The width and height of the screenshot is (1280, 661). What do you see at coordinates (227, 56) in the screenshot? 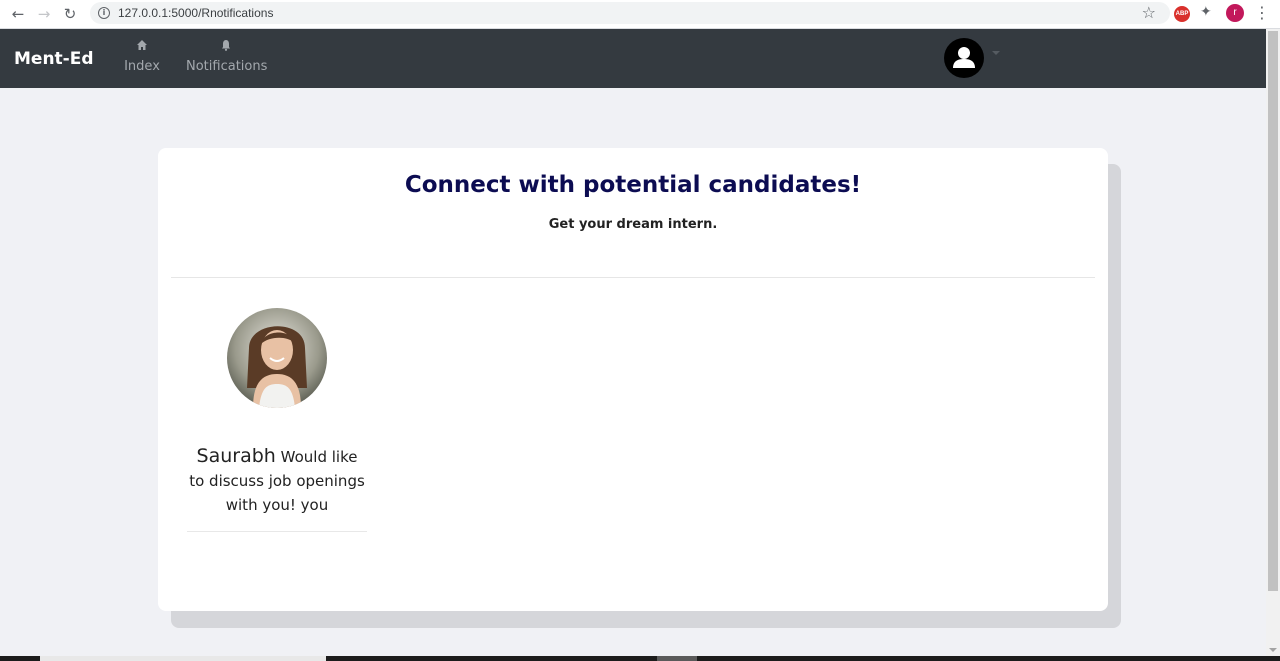
I see `nav-notifications-link: Notifications` at bounding box center [227, 56].